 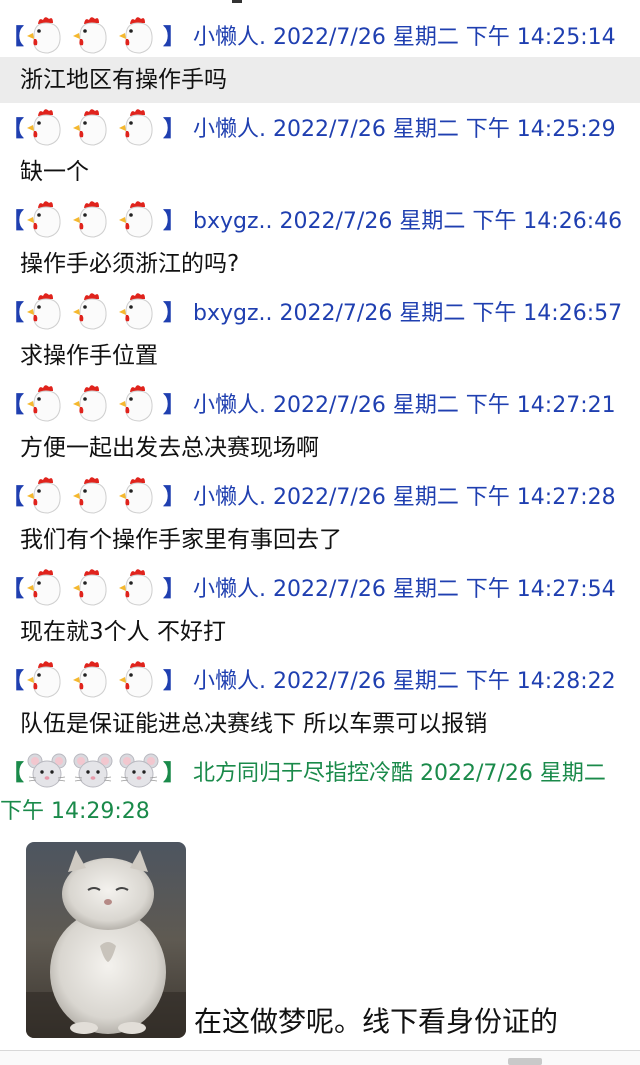 I want to click on message-header: 【 】 小懒人. 2022/7/26 星期二 下午 14:25:29, so click(x=320, y=127).